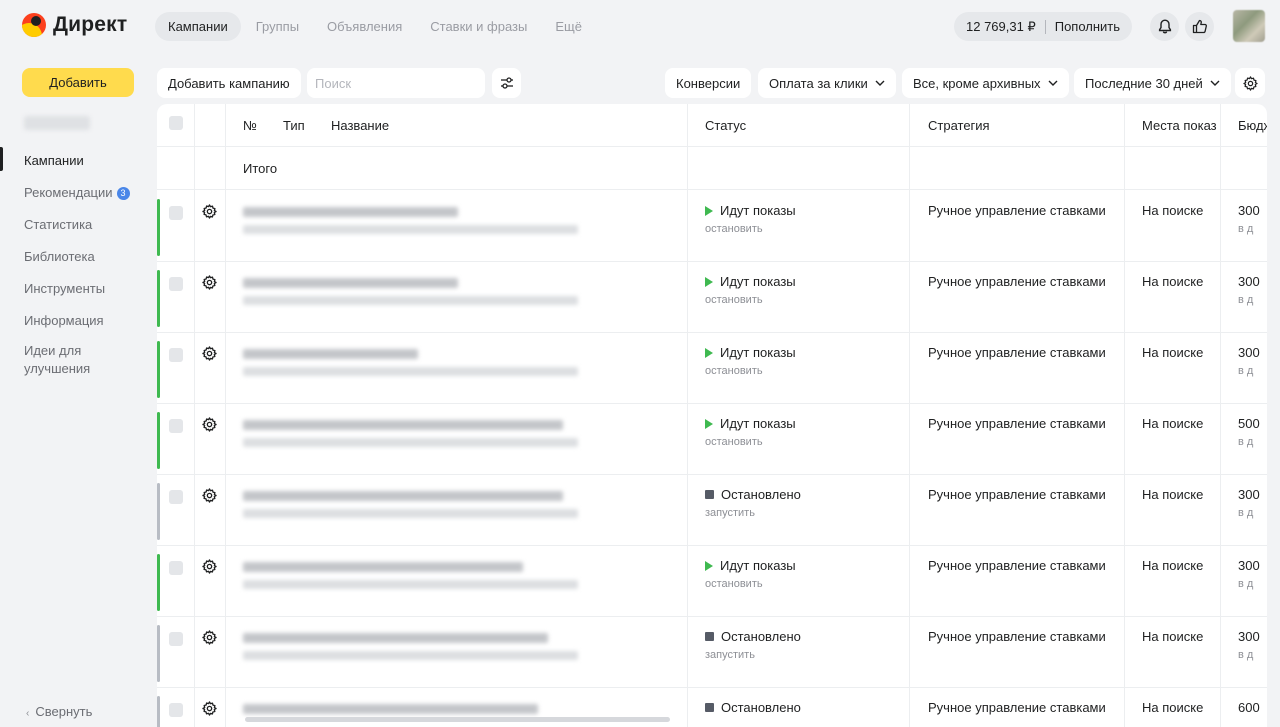  Describe the element at coordinates (364, 26) in the screenshot. I see `tab-ads: Объявления` at that location.